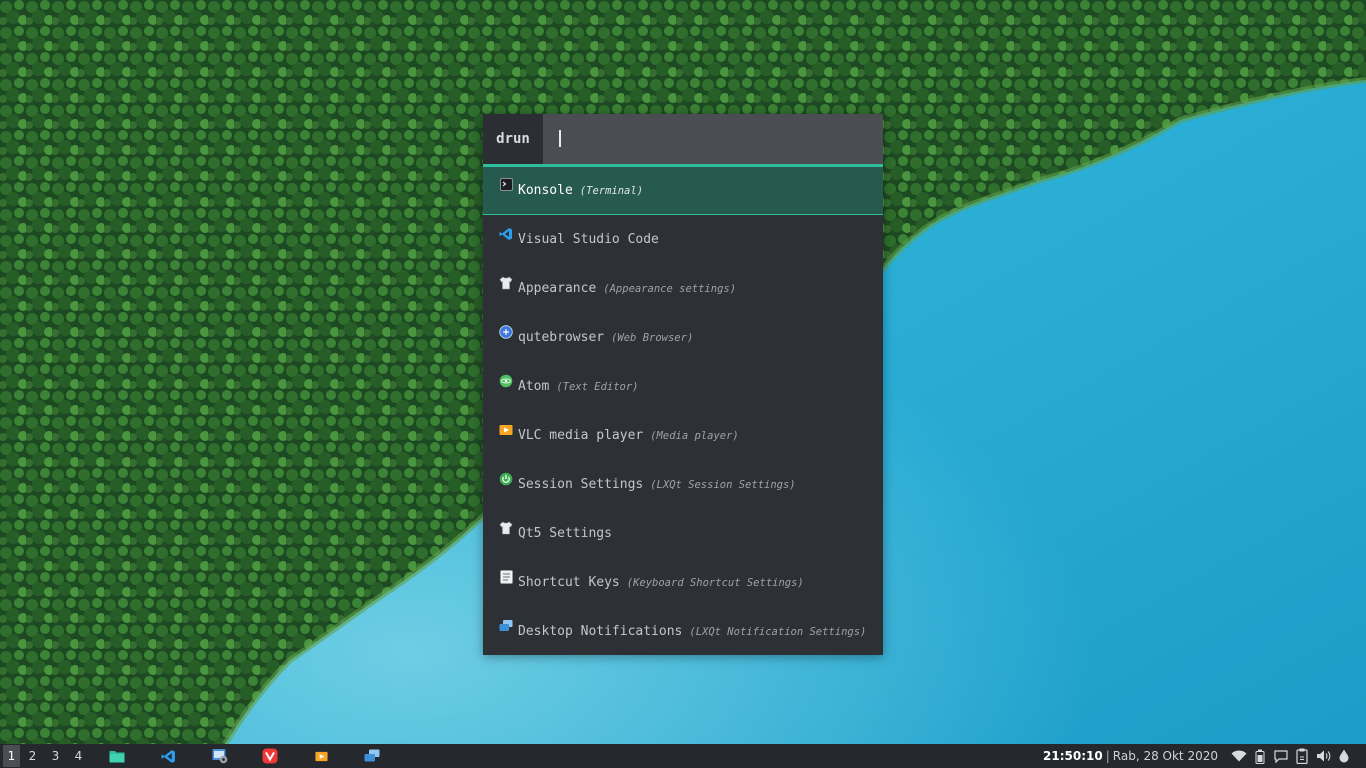  What do you see at coordinates (372, 756) in the screenshot?
I see `remote-desktop-icon` at bounding box center [372, 756].